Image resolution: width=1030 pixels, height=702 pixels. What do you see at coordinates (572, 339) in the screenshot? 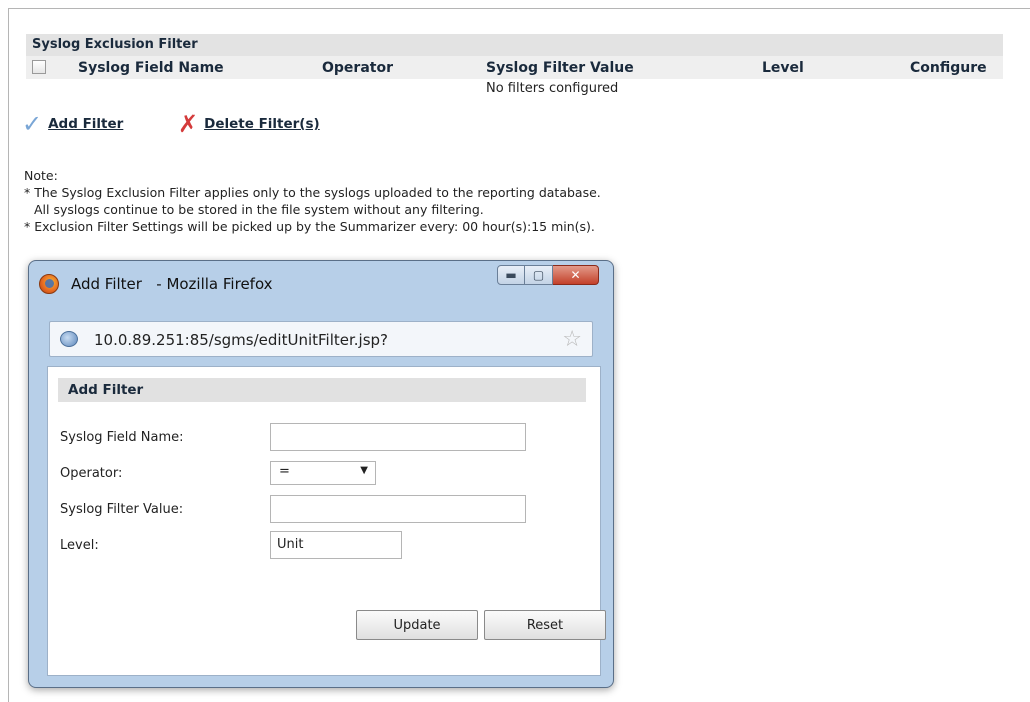
I see `bookmark-star-icon: ☆` at bounding box center [572, 339].